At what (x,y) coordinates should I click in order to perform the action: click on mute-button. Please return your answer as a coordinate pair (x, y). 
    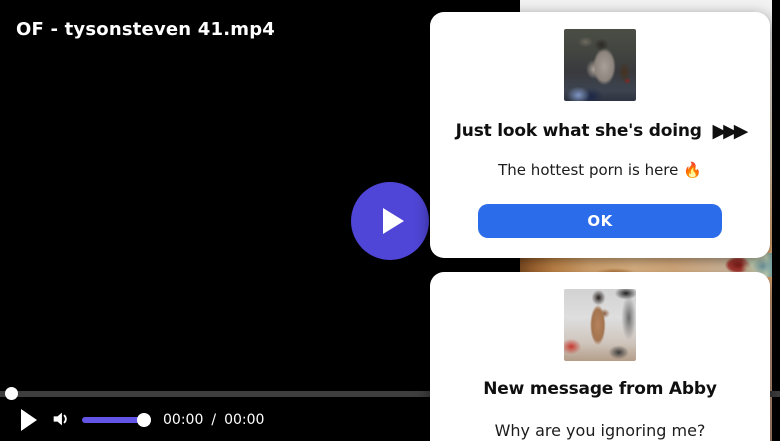
    Looking at the image, I should click on (61, 419).